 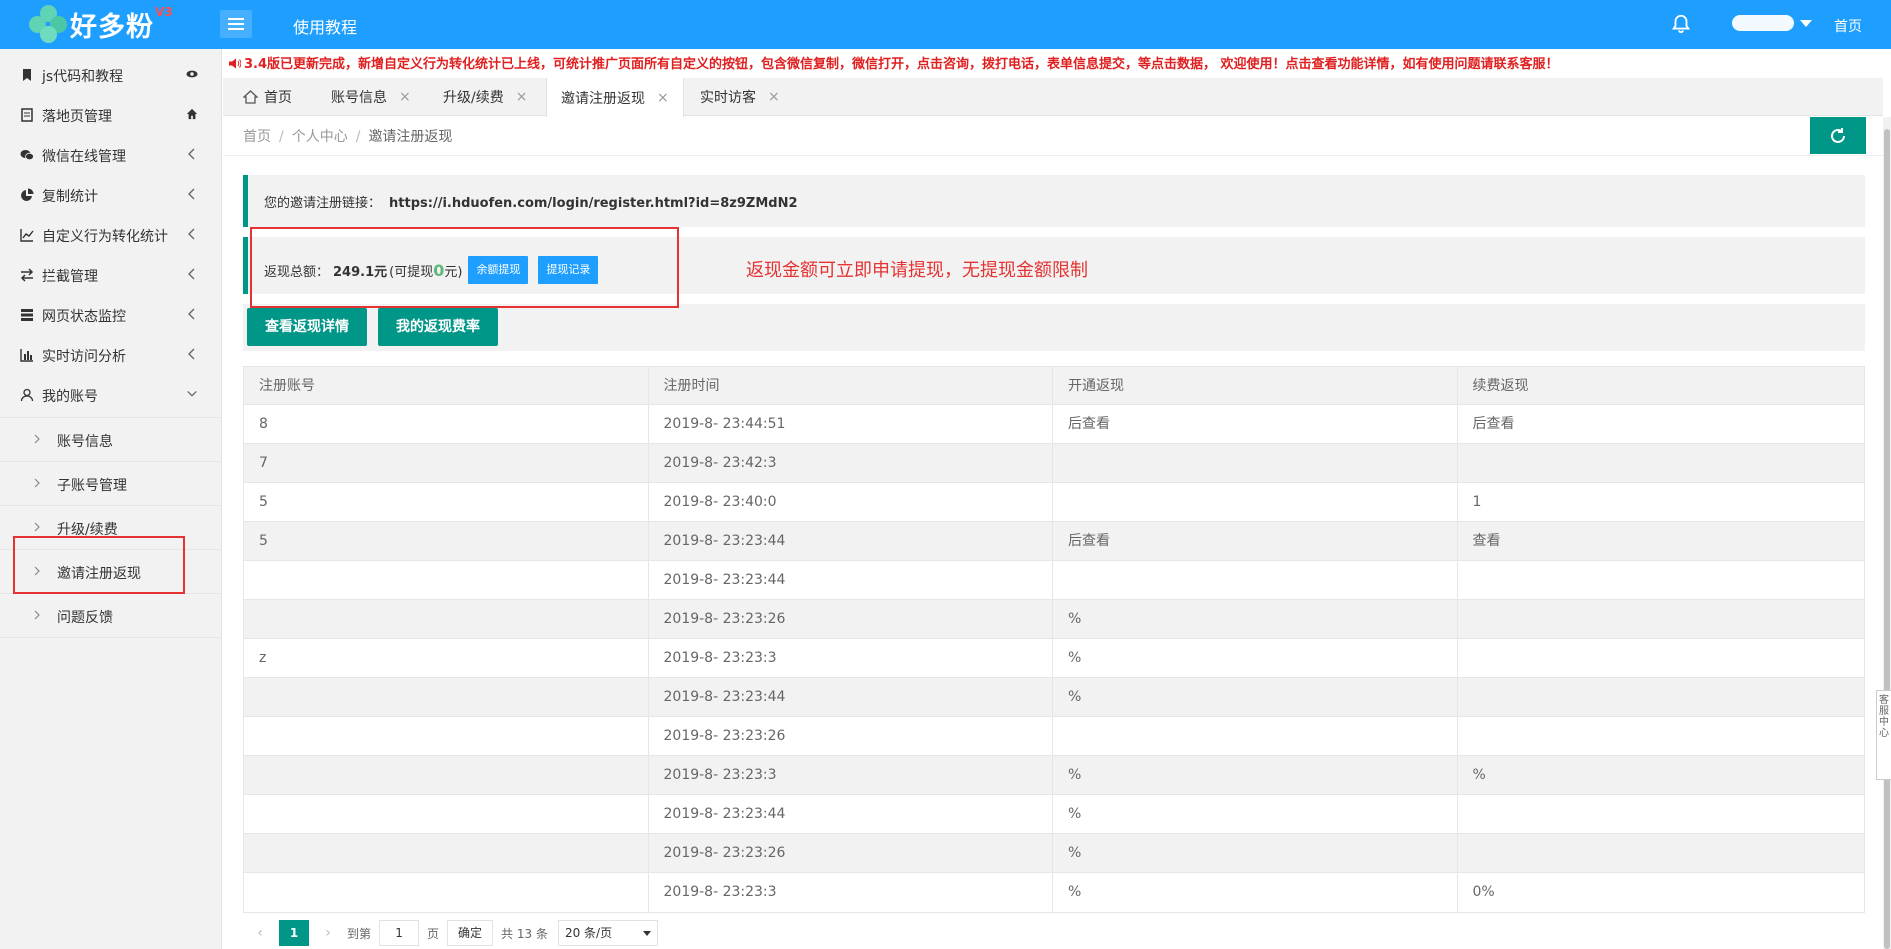 What do you see at coordinates (85, 442) in the screenshot?
I see `sidebar-subitem-label: 账号信息` at bounding box center [85, 442].